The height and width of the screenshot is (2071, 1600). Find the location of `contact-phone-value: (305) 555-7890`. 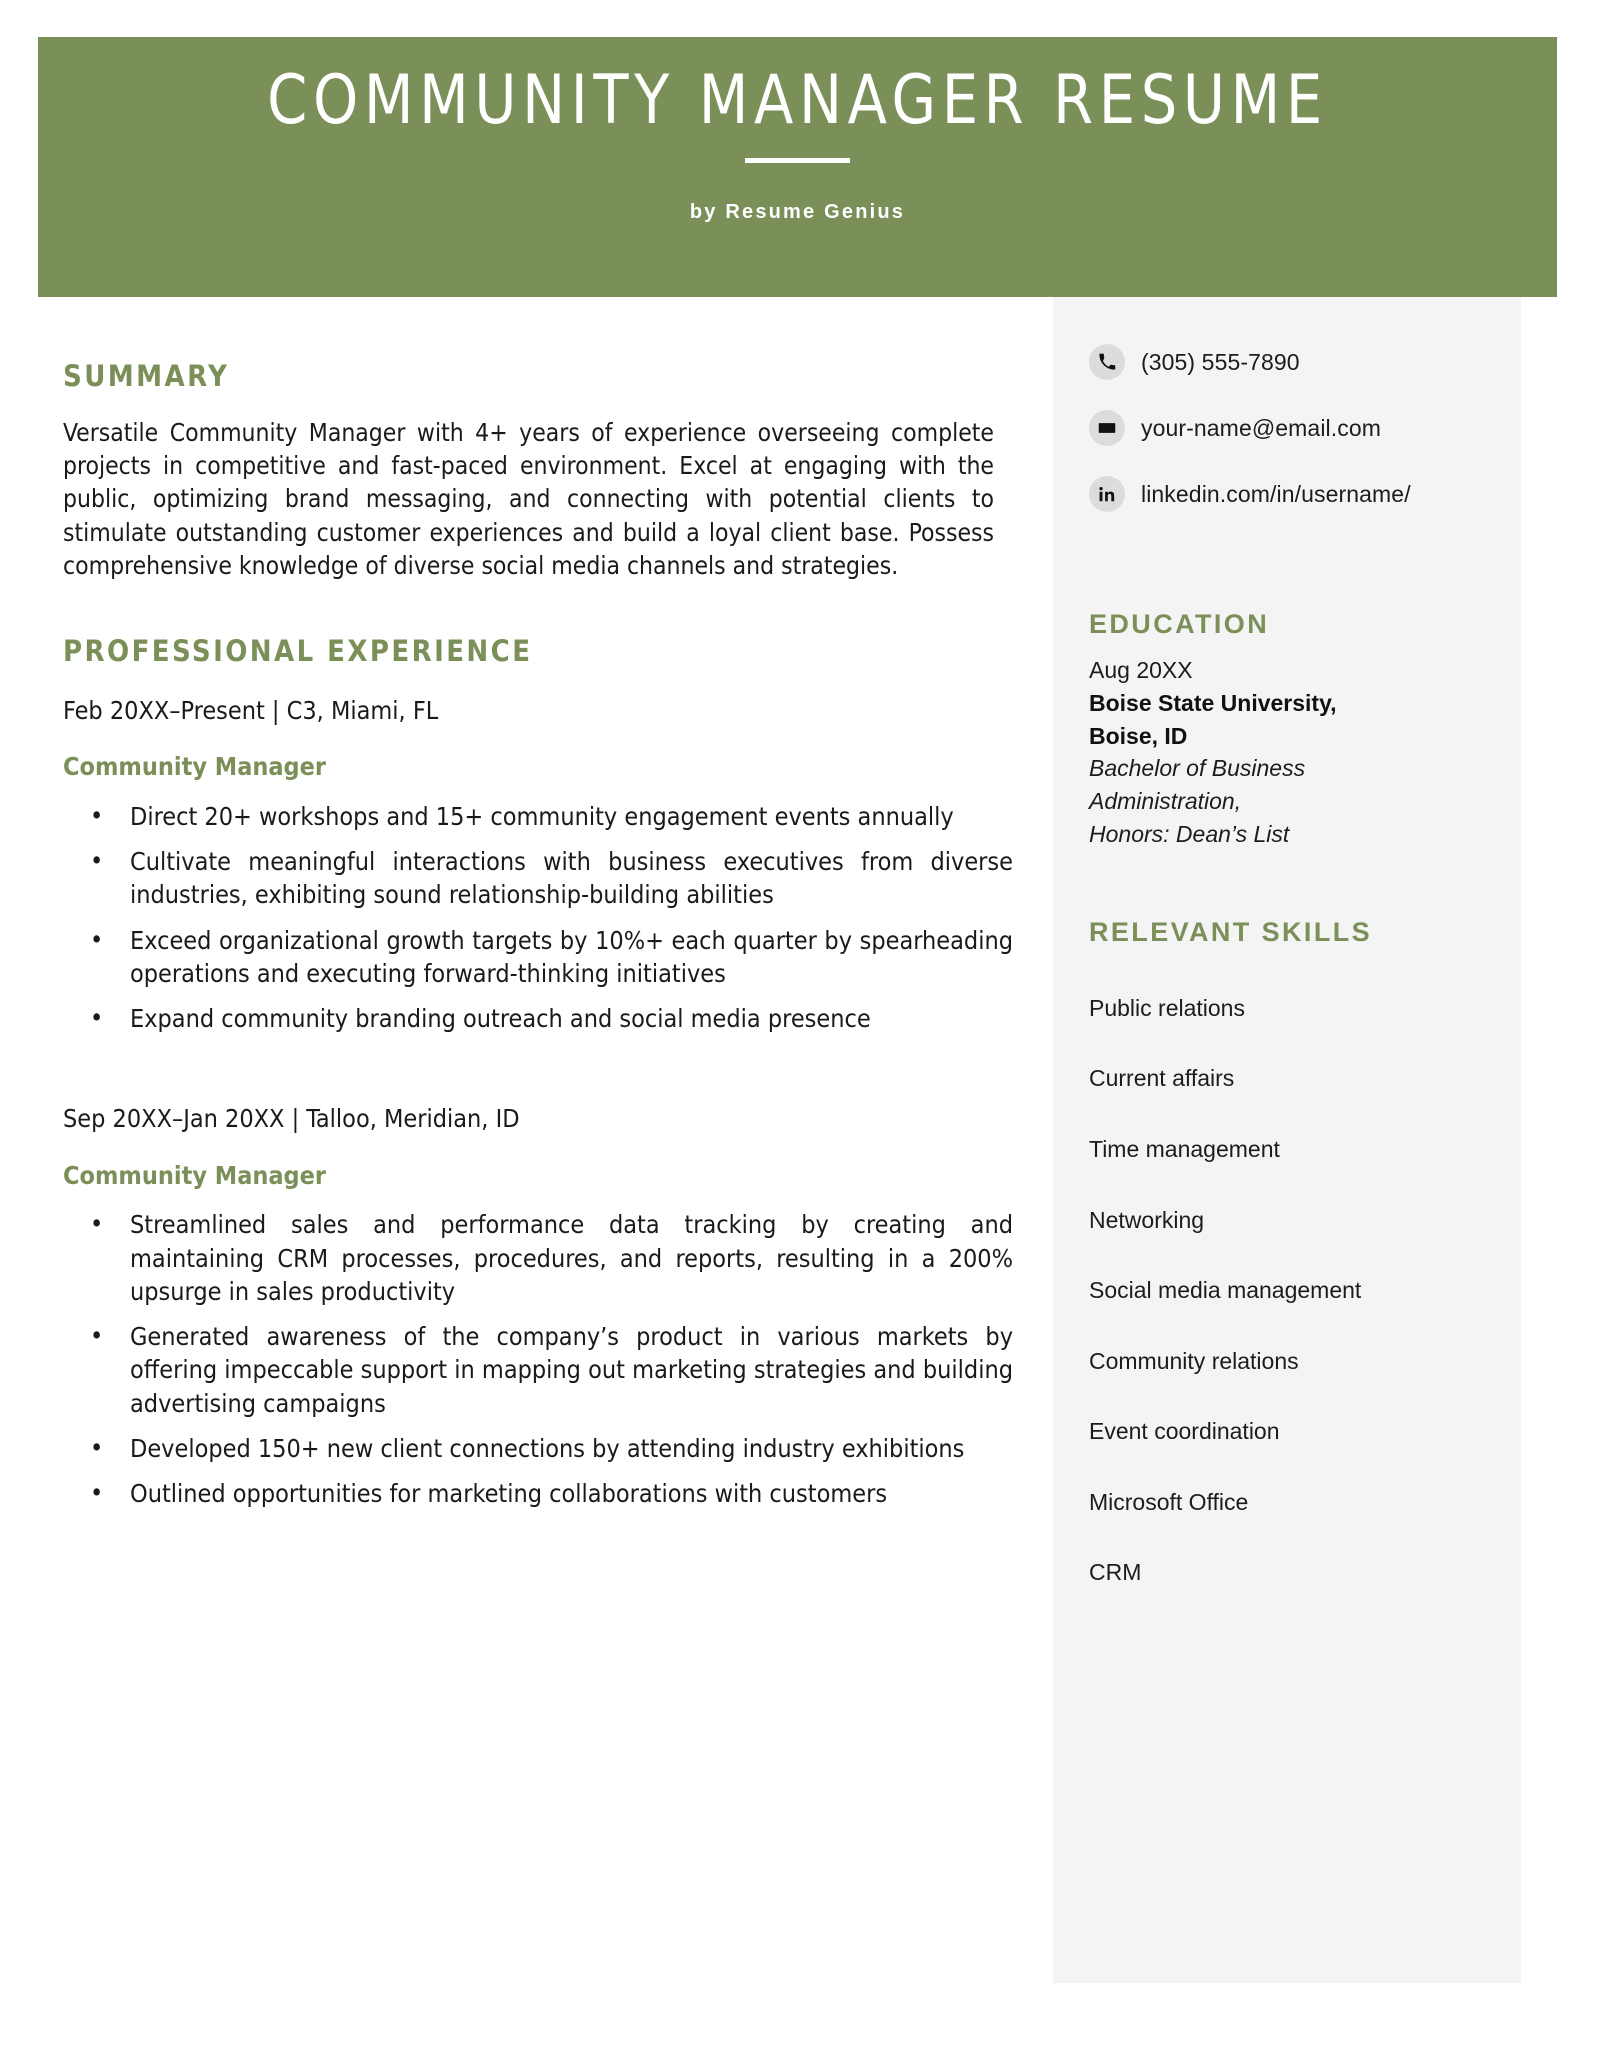

contact-phone-value: (305) 555-7890 is located at coordinates (1220, 361).